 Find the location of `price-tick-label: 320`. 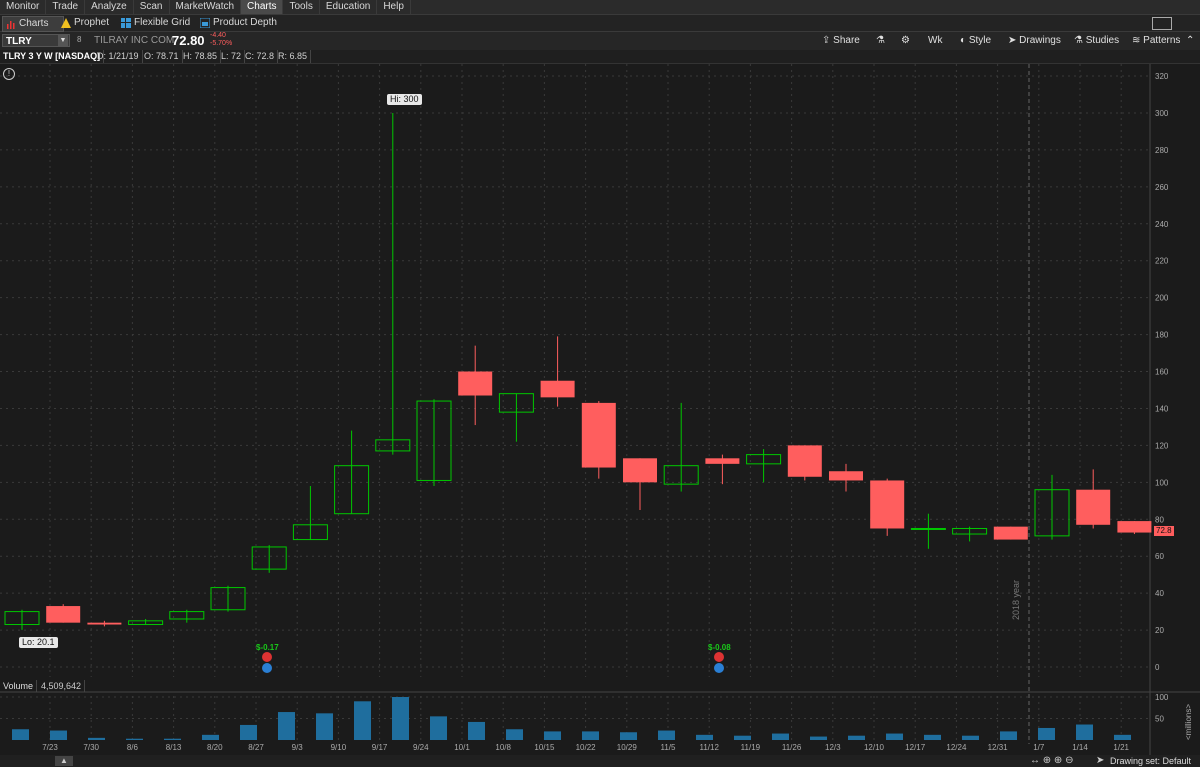

price-tick-label: 320 is located at coordinates (1162, 76).